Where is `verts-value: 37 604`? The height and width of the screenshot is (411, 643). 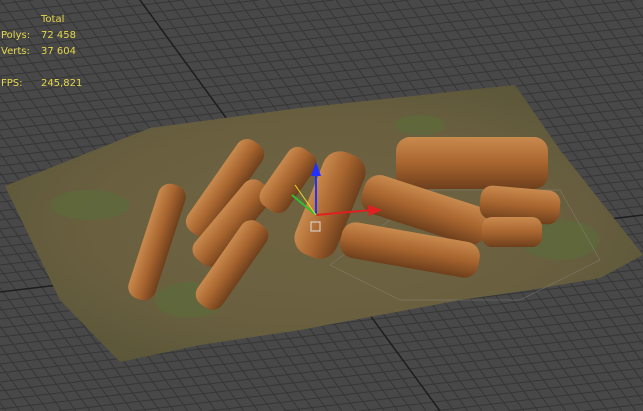 verts-value: 37 604 is located at coordinates (58, 51).